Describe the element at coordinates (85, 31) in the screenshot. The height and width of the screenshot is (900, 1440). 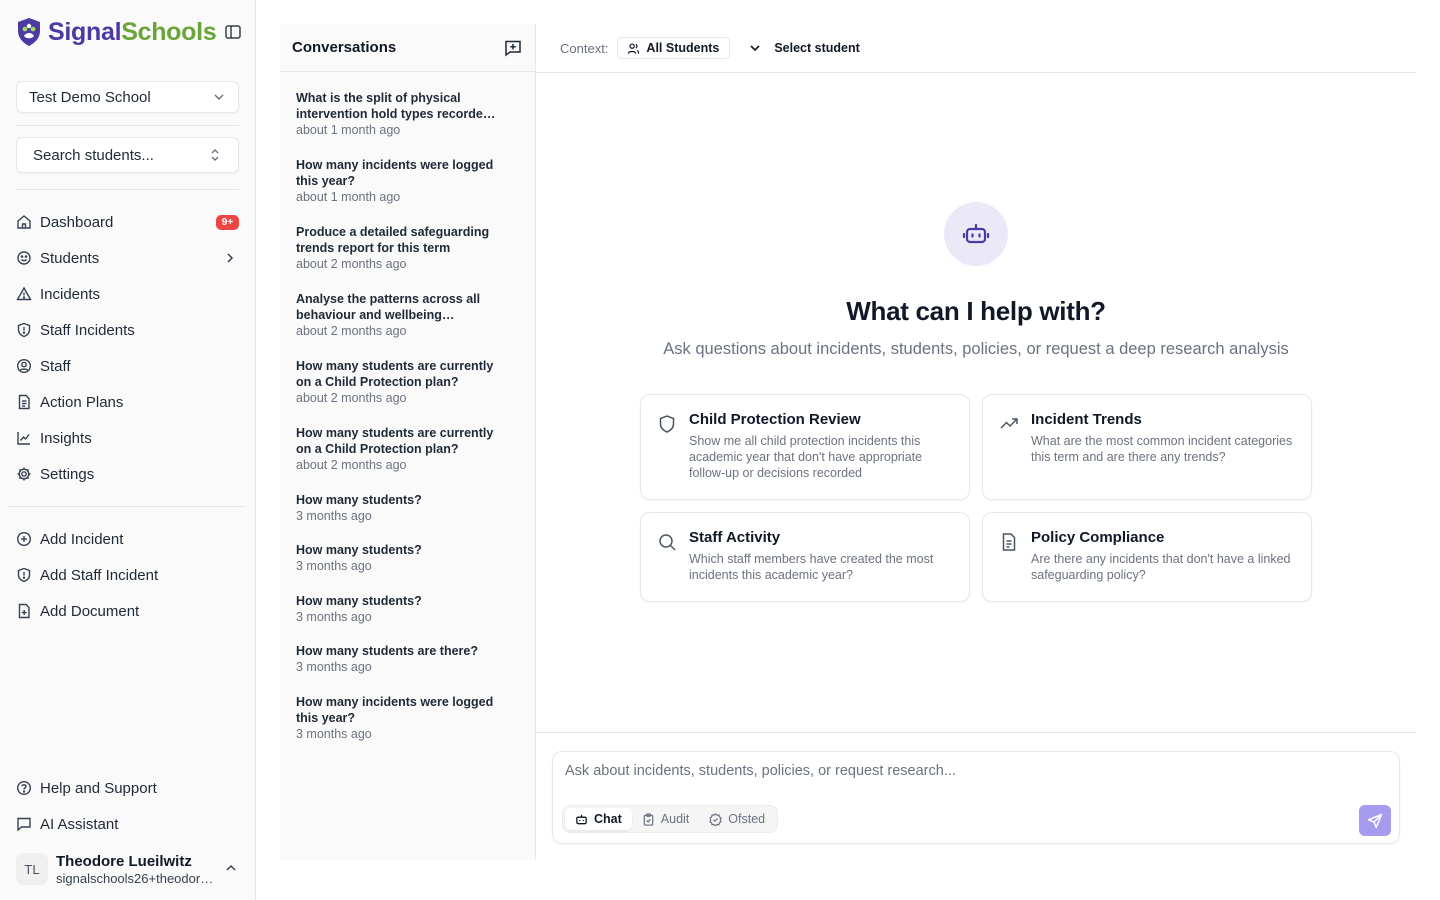
I see `brand-name-part1: Signal` at that location.